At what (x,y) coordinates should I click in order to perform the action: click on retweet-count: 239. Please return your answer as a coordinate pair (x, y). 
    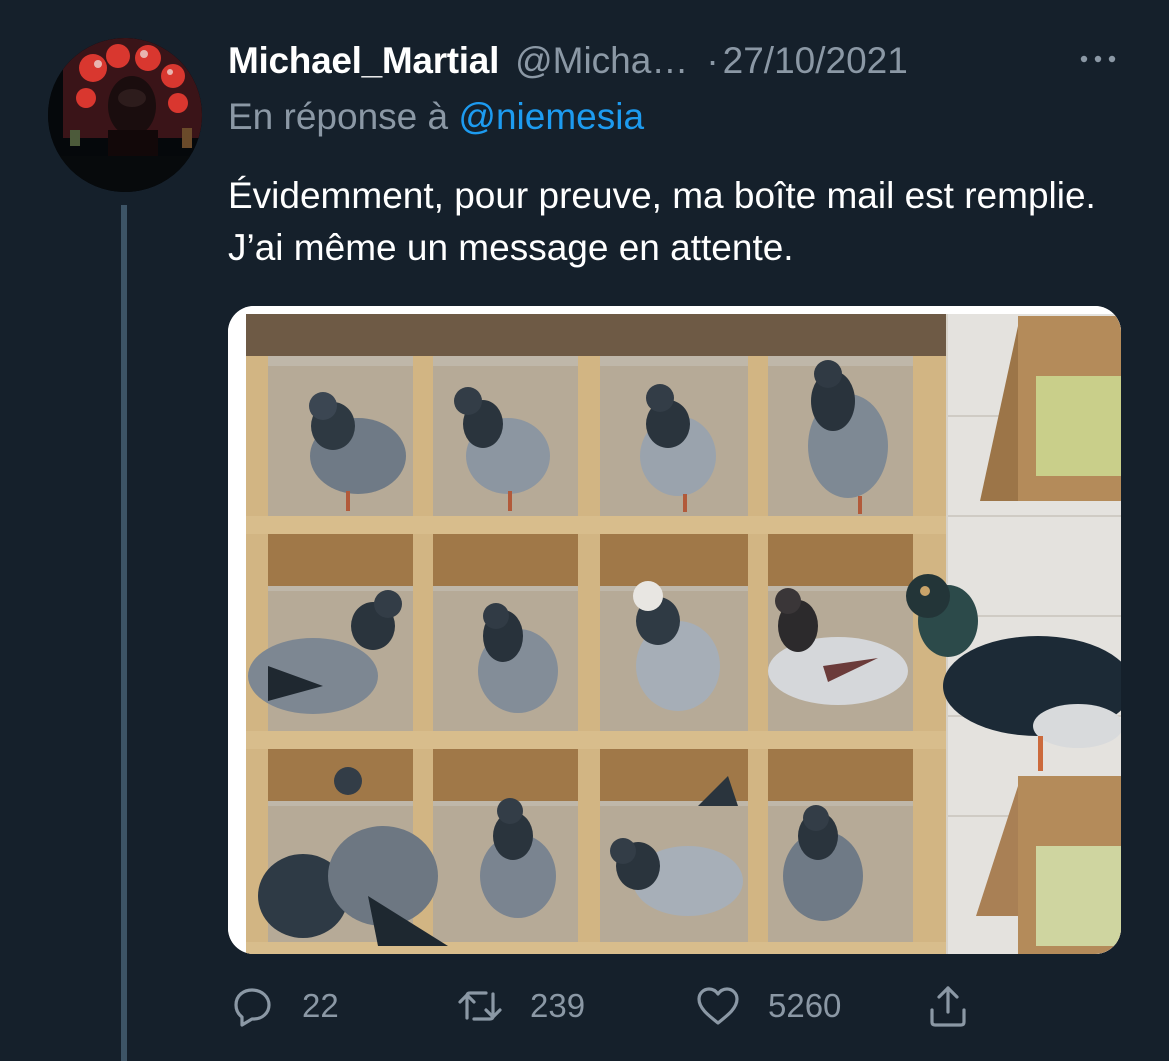
    Looking at the image, I should click on (558, 1005).